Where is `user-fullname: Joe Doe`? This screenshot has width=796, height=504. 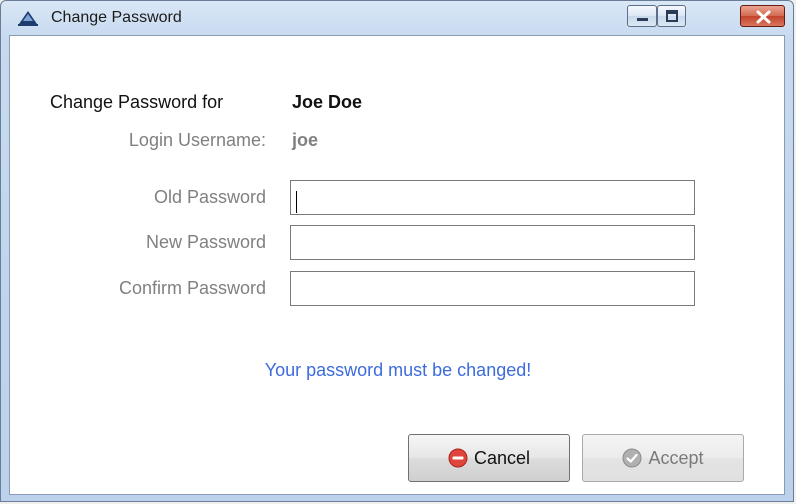 user-fullname: Joe Doe is located at coordinates (327, 102).